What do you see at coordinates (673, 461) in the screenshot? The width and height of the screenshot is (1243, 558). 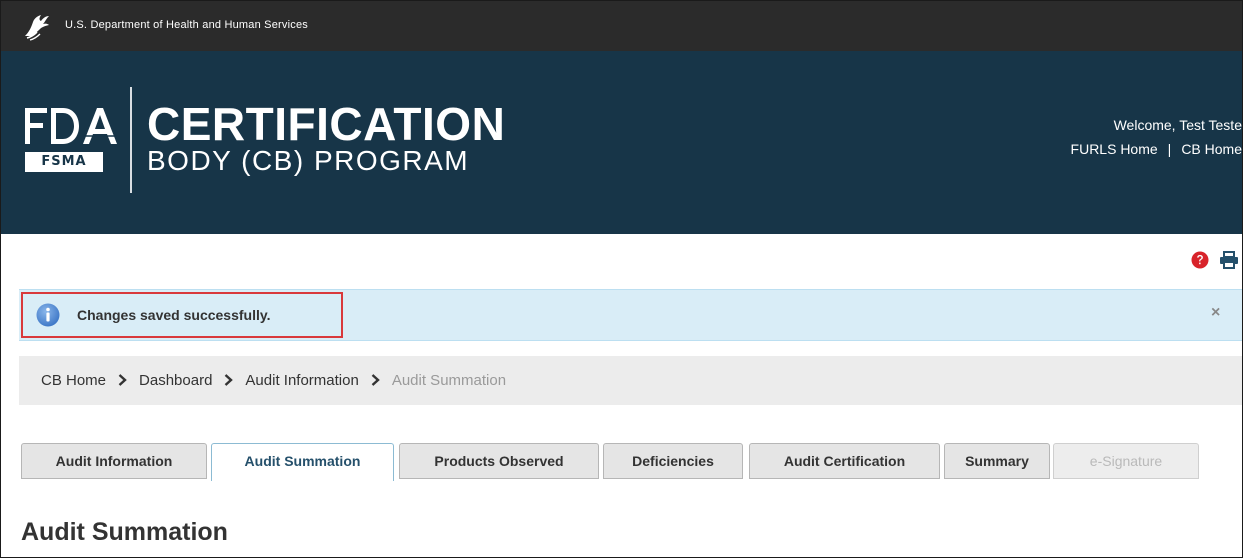 I see `tab-deficiencies: Deficiencies` at bounding box center [673, 461].